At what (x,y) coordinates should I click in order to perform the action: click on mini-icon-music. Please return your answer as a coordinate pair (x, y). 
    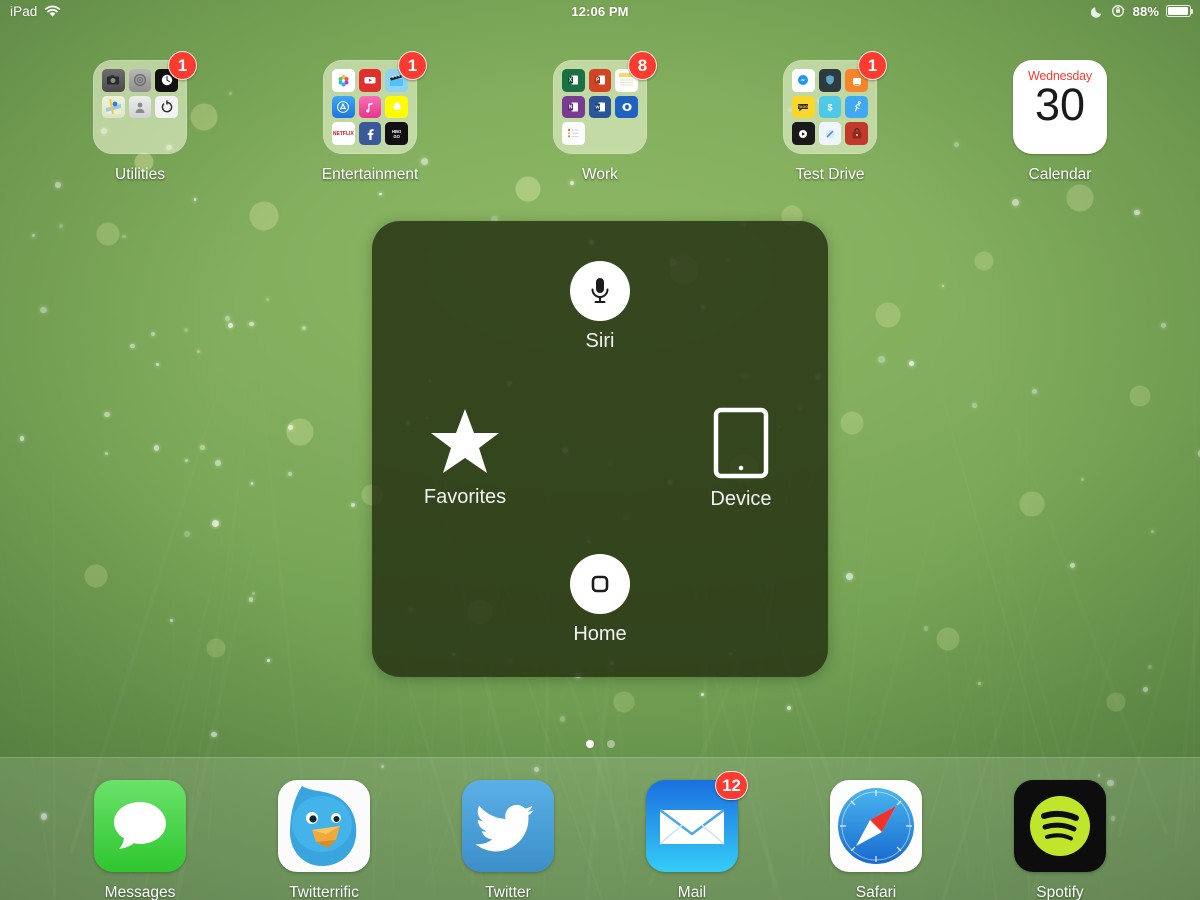
    Looking at the image, I should click on (370, 107).